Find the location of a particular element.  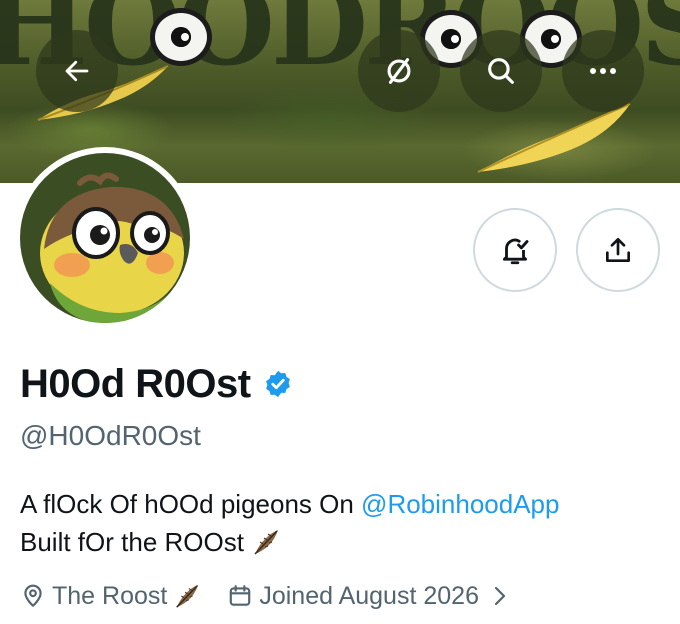

bio-line-2: Built fOr the ROOst is located at coordinates (289, 542).